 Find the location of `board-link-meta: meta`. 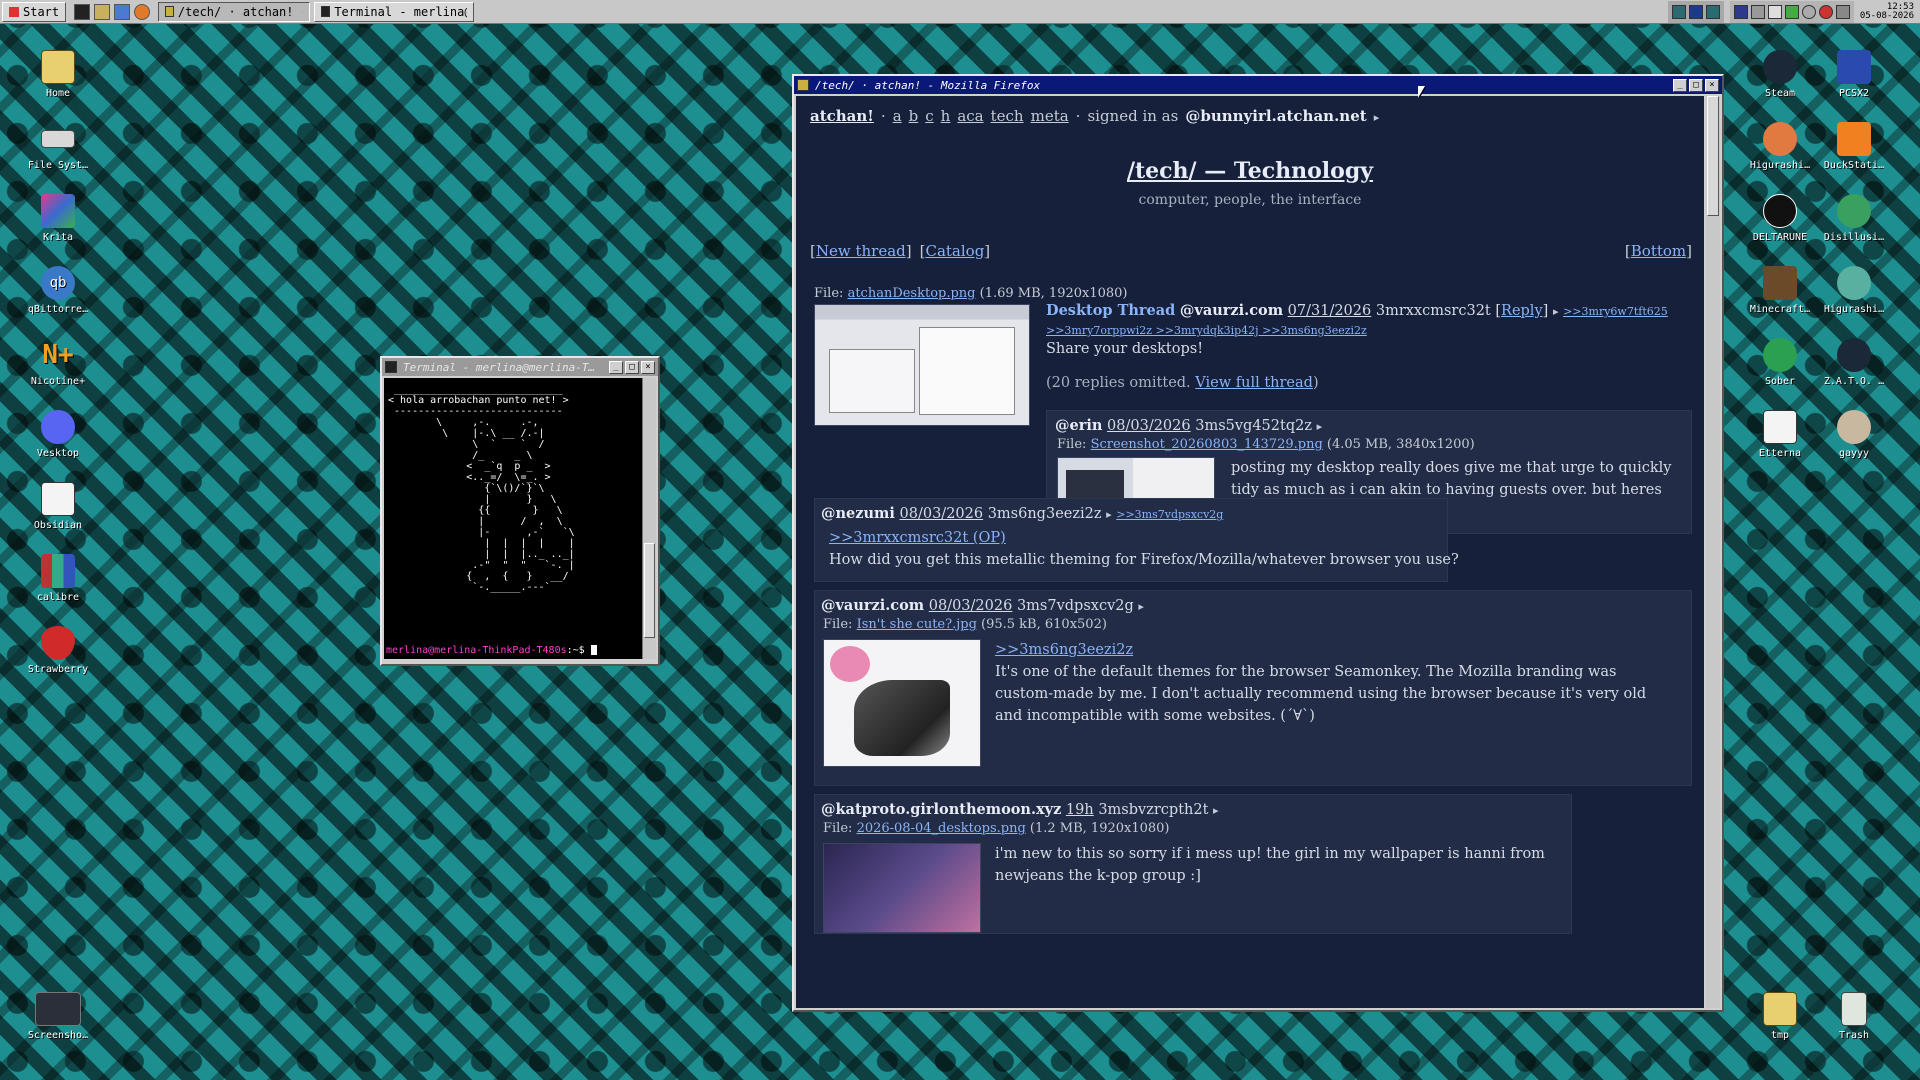

board-link-meta: meta is located at coordinates (1050, 116).